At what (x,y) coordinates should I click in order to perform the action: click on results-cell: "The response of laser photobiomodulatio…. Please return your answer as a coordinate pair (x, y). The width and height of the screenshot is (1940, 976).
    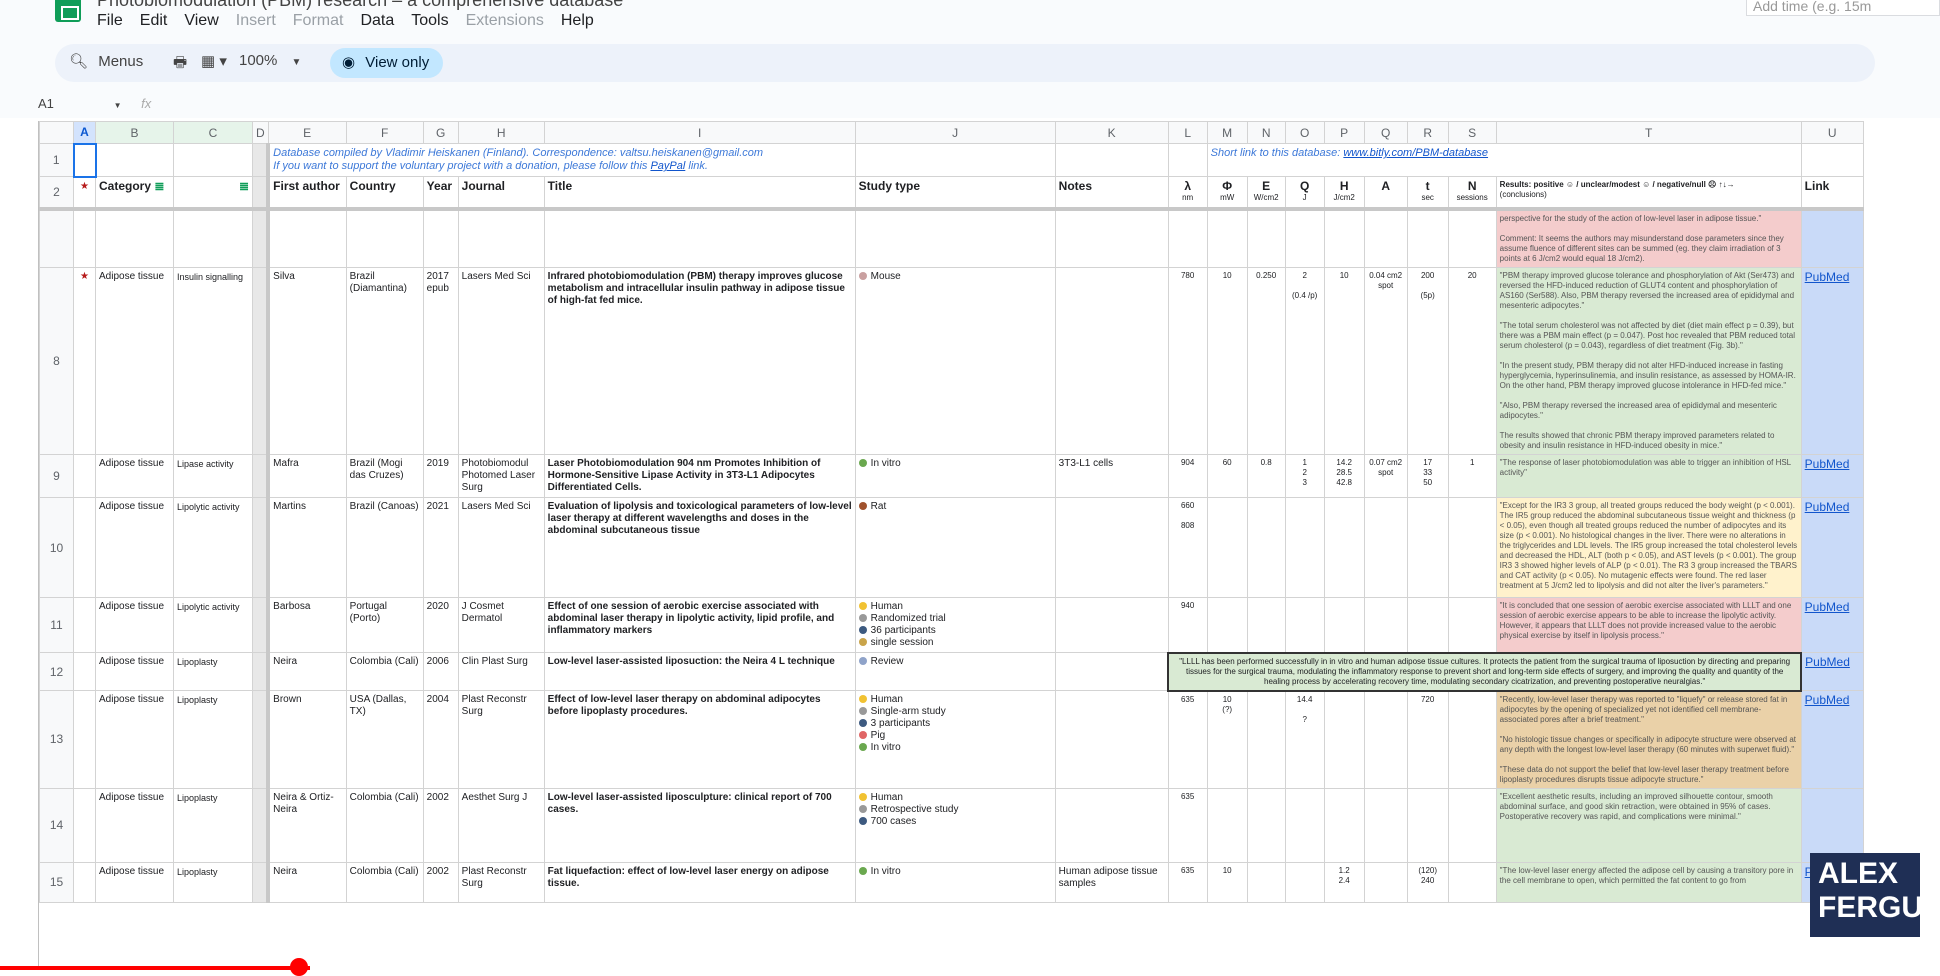
    Looking at the image, I should click on (1648, 476).